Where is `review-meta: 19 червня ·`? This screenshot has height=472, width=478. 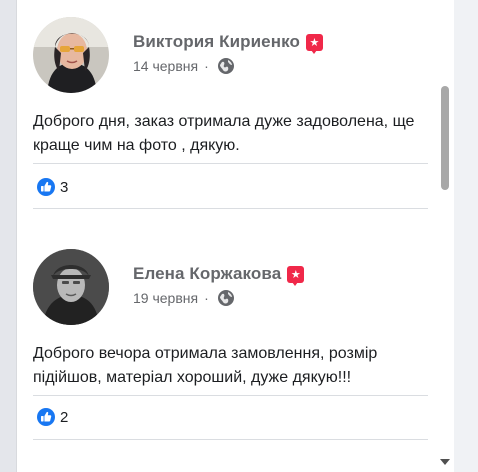
review-meta: 19 червня · is located at coordinates (184, 298).